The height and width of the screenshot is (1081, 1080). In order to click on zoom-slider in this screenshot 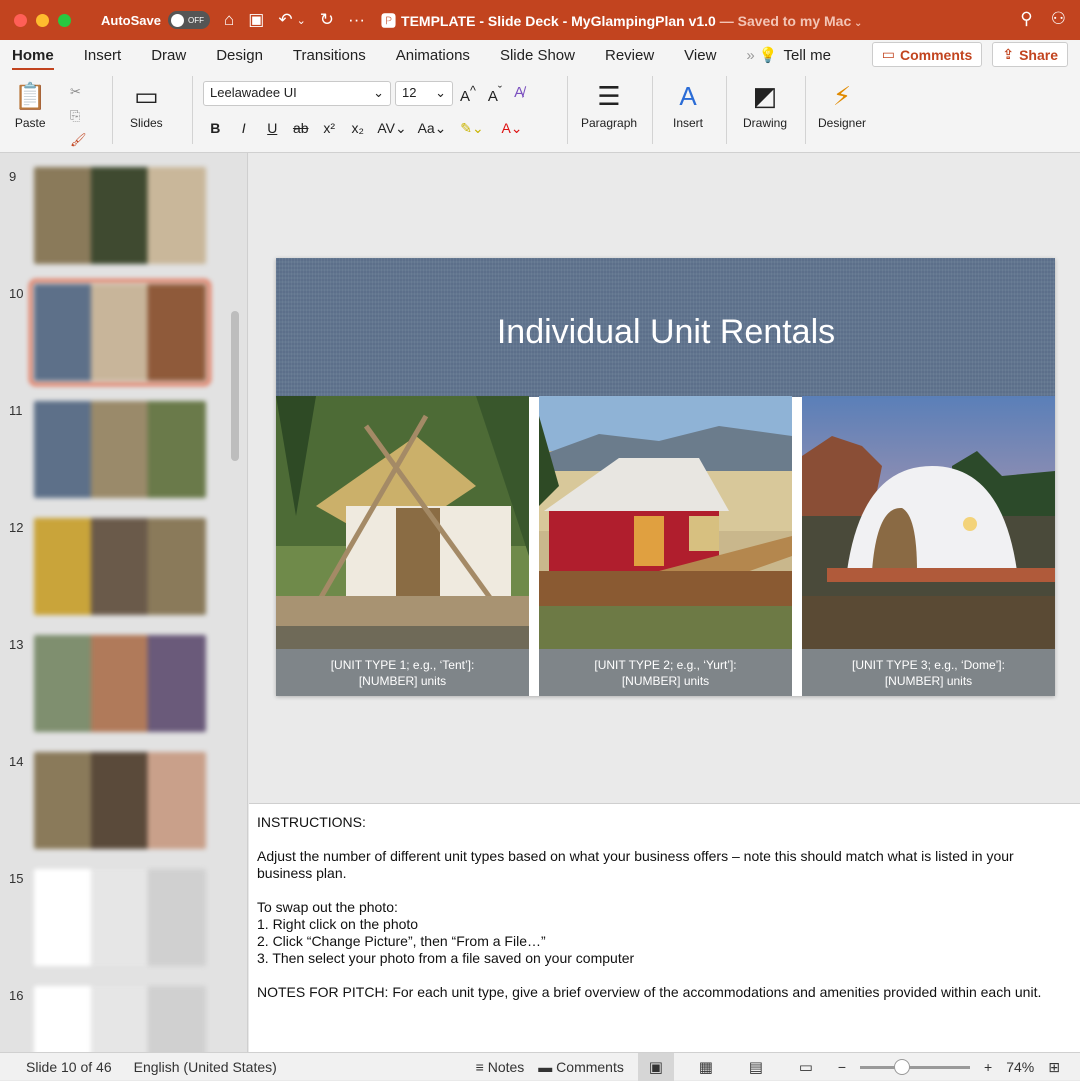, I will do `click(915, 1066)`.